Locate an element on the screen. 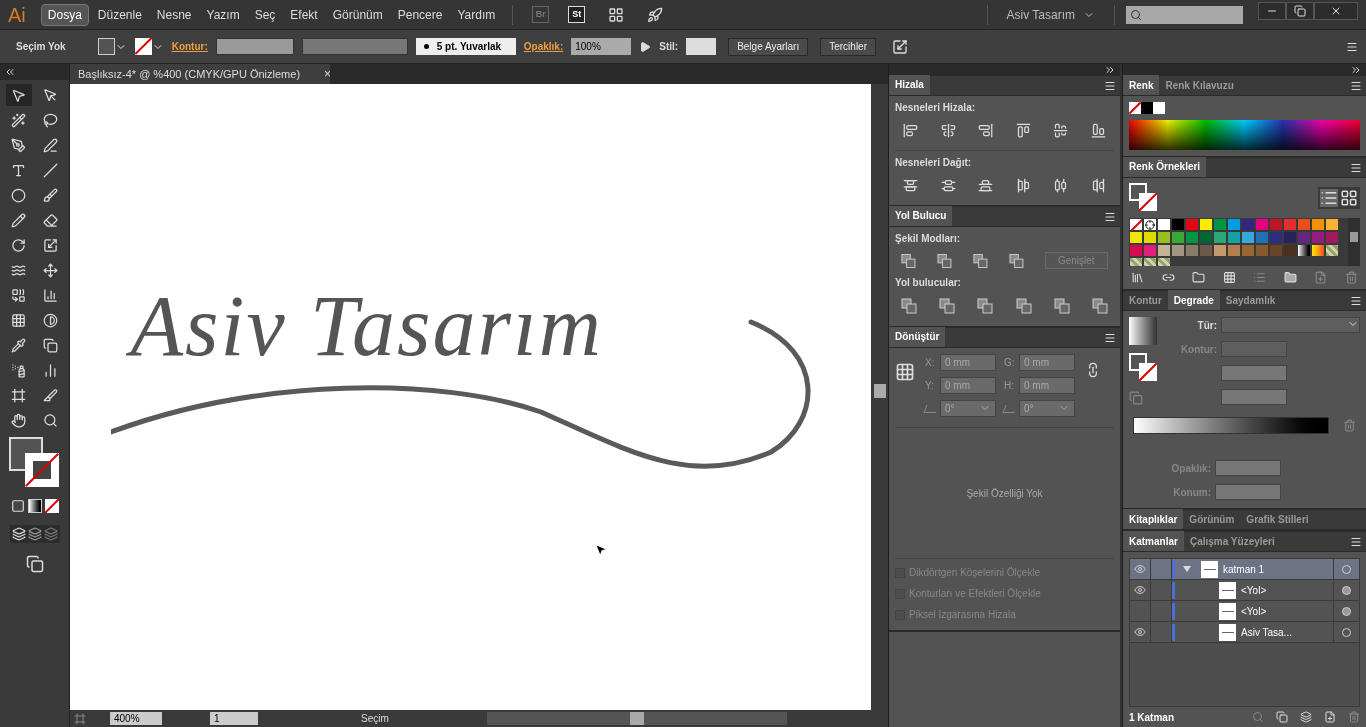  panel-tab: Görünüm is located at coordinates (1212, 519).